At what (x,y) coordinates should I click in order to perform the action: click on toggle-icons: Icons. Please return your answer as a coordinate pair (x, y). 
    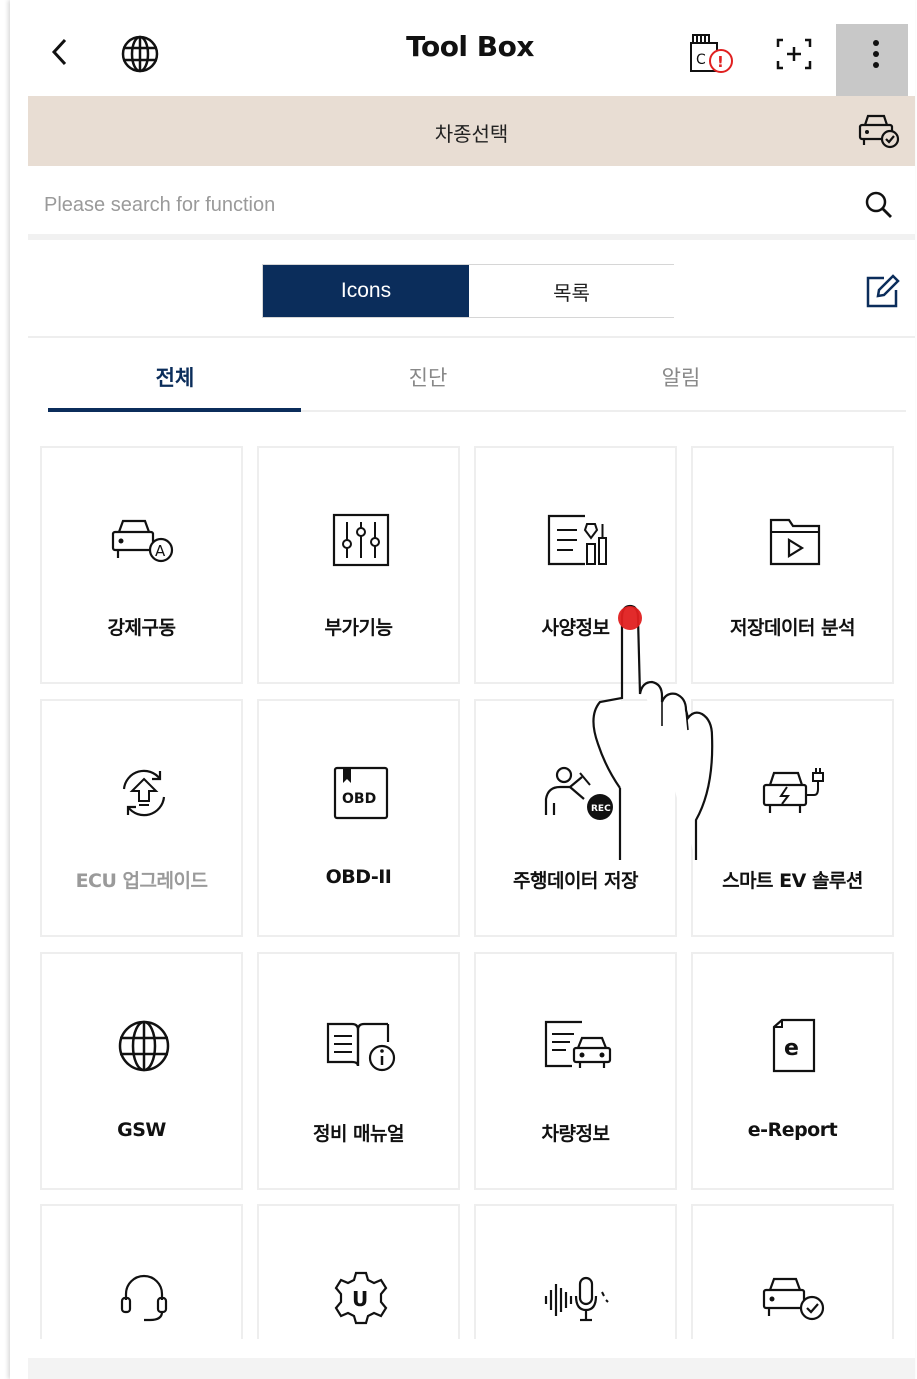
    Looking at the image, I should click on (366, 291).